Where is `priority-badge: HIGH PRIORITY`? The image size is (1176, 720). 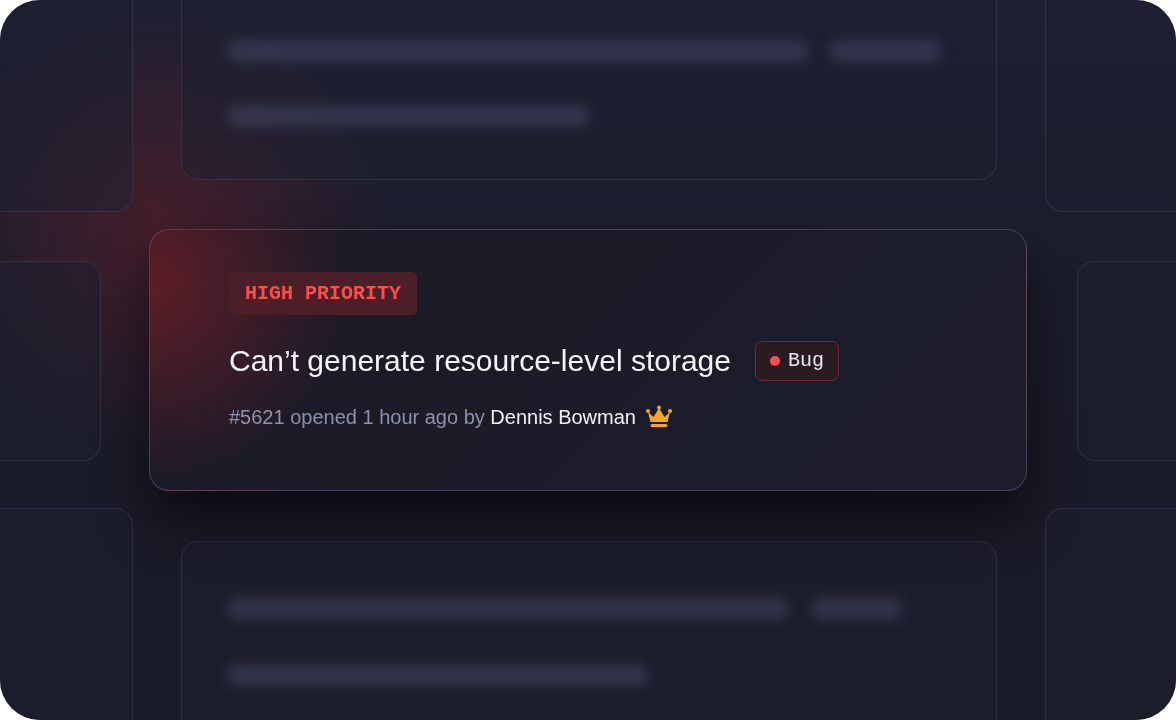
priority-badge: HIGH PRIORITY is located at coordinates (323, 293).